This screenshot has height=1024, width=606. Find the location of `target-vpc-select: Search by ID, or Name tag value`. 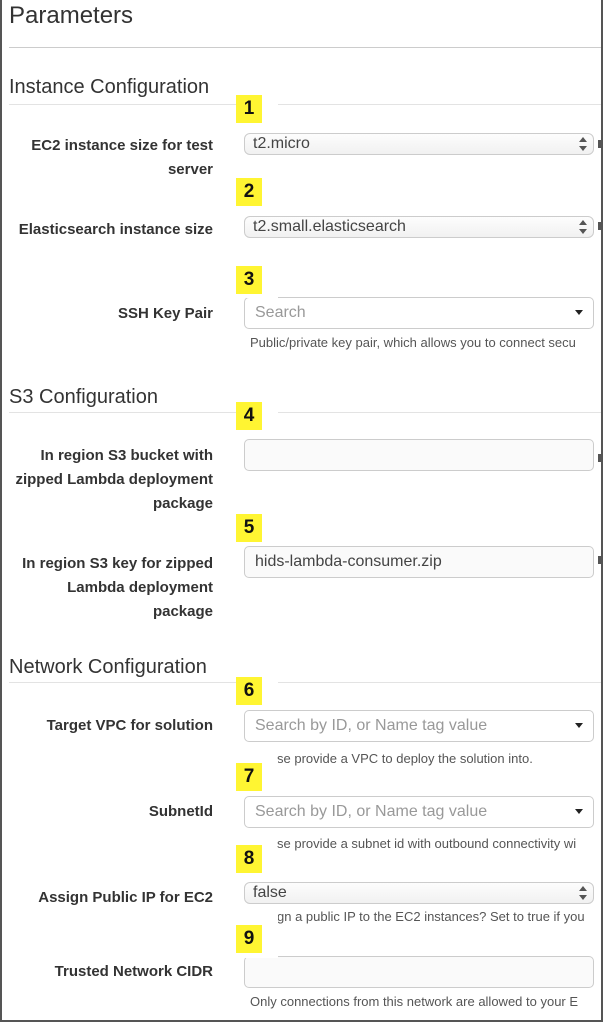

target-vpc-select: Search by ID, or Name tag value is located at coordinates (419, 726).